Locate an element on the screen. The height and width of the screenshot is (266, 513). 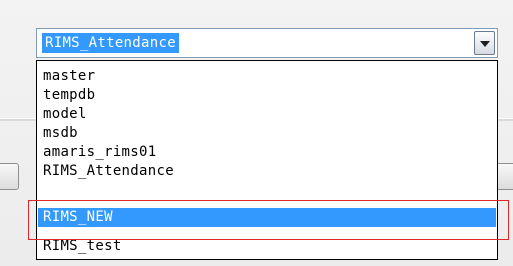
list-item-amaris-rims01: amaris_rims01 is located at coordinates (267, 152).